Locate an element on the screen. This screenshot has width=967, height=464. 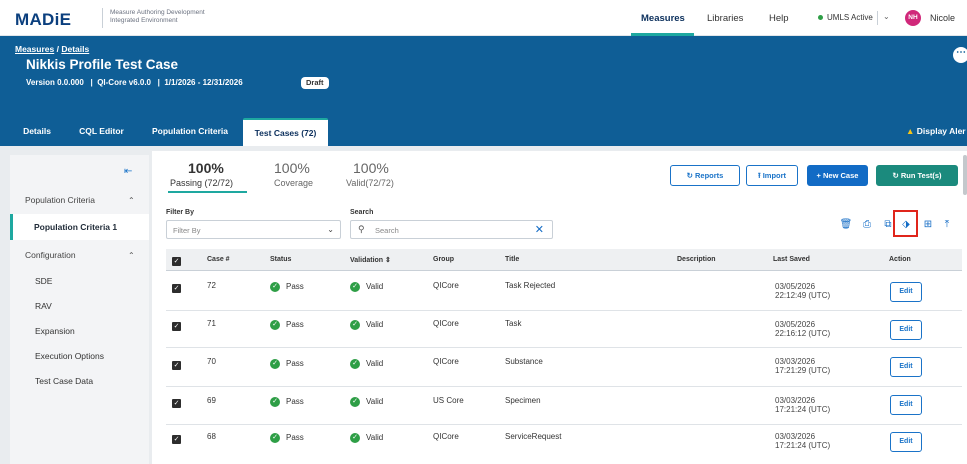
column-header-validation: Validation ⇕ is located at coordinates (370, 260).